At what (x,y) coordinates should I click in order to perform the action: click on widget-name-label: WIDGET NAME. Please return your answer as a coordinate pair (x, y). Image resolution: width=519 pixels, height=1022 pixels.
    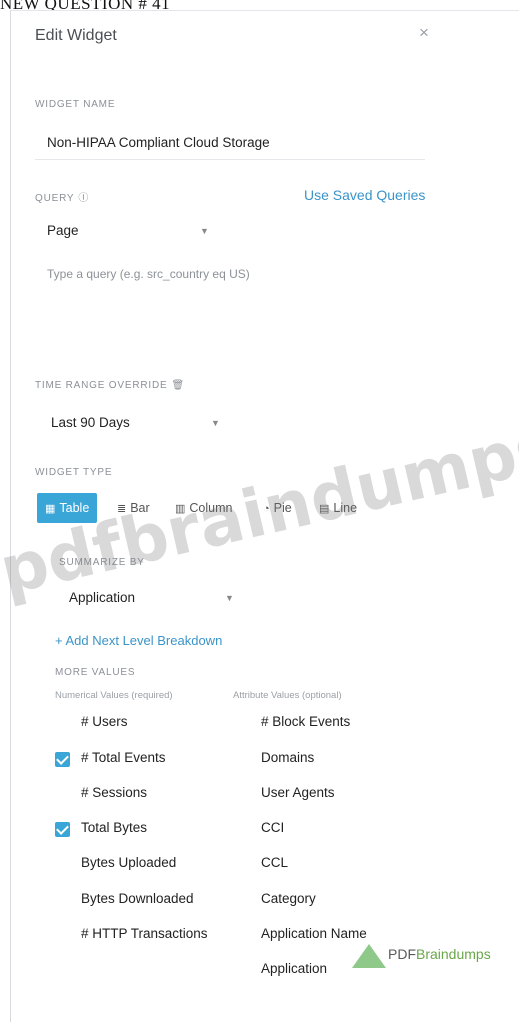
    Looking at the image, I should click on (75, 104).